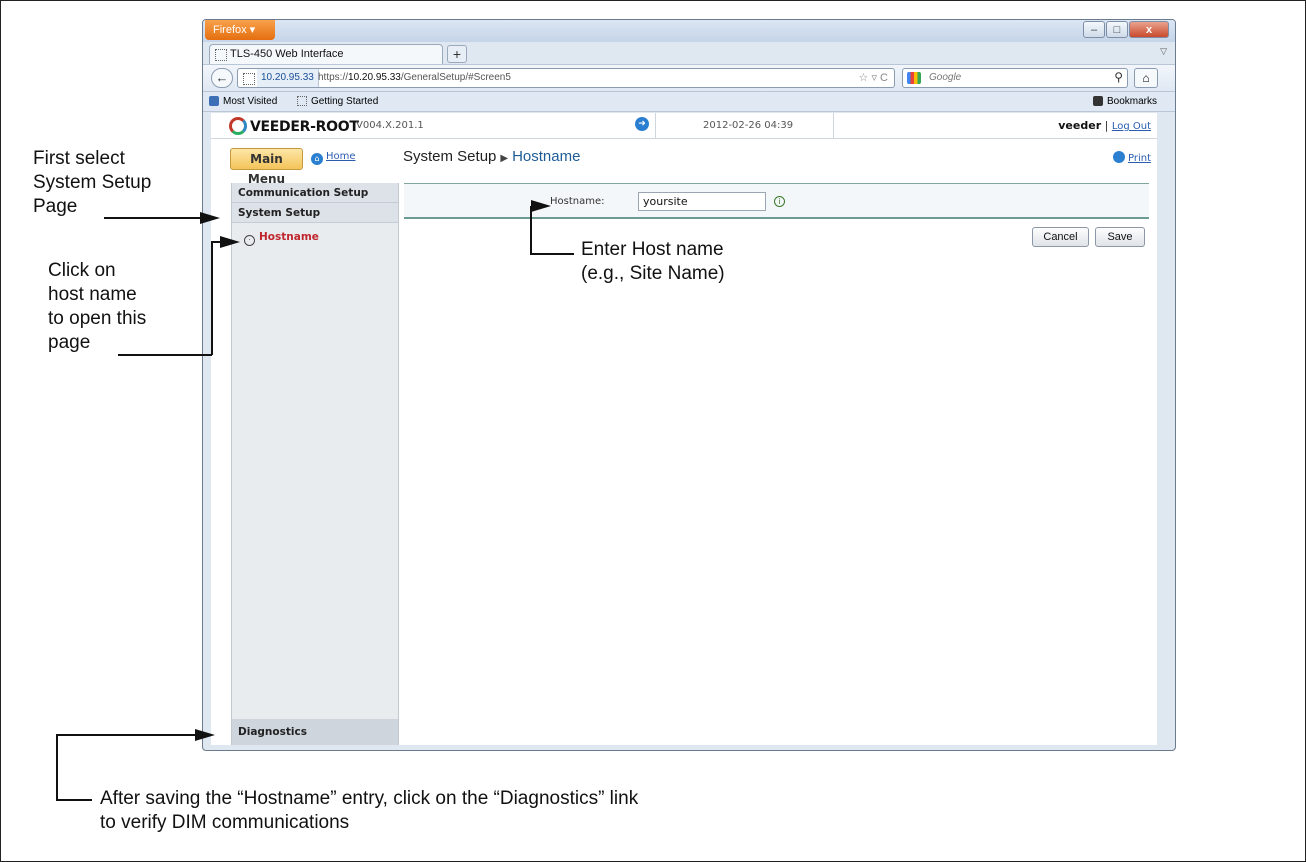  What do you see at coordinates (315, 732) in the screenshot?
I see `sidebar-item-diagnostics: Diagnostics` at bounding box center [315, 732].